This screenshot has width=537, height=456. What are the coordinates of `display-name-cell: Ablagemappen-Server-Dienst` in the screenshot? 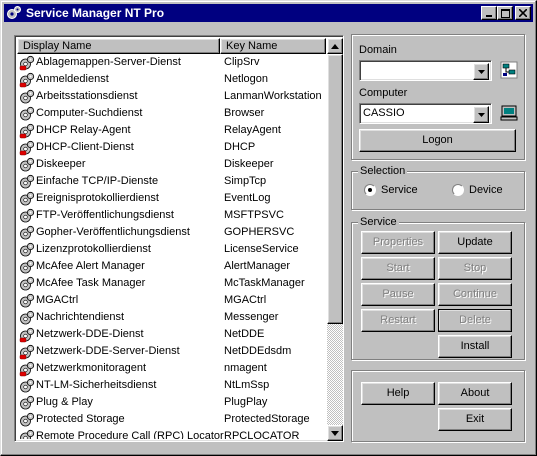 It's located at (108, 62).